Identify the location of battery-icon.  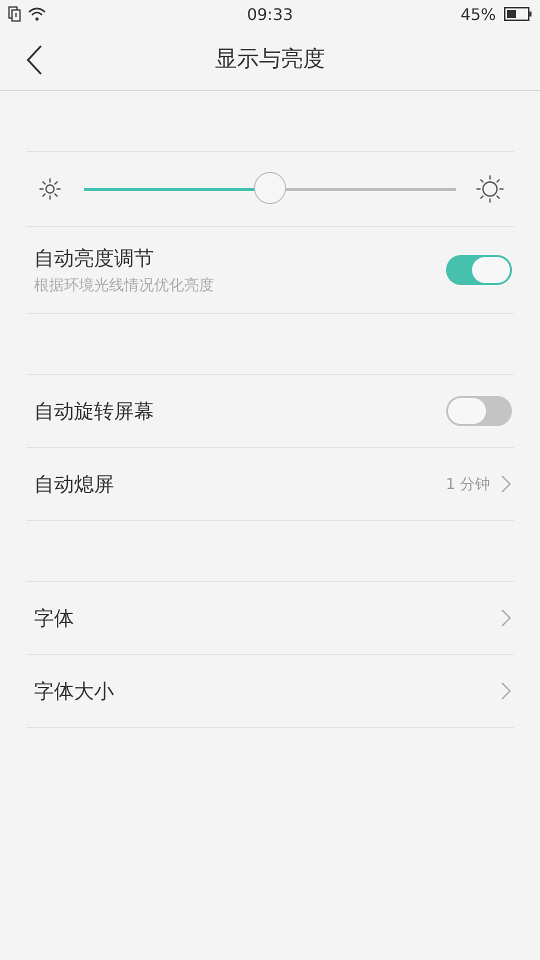
(518, 14).